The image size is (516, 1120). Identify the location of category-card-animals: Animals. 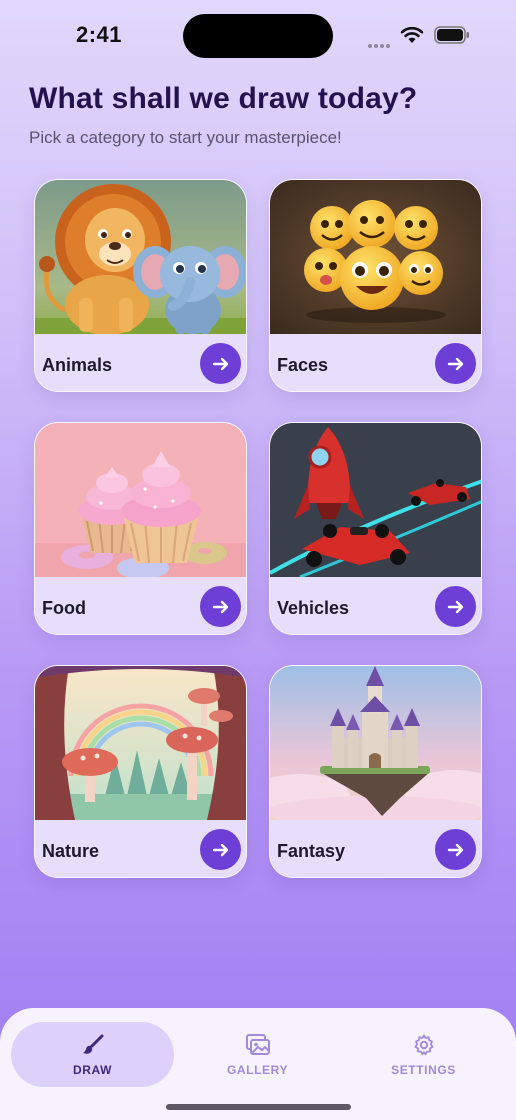
(140, 285).